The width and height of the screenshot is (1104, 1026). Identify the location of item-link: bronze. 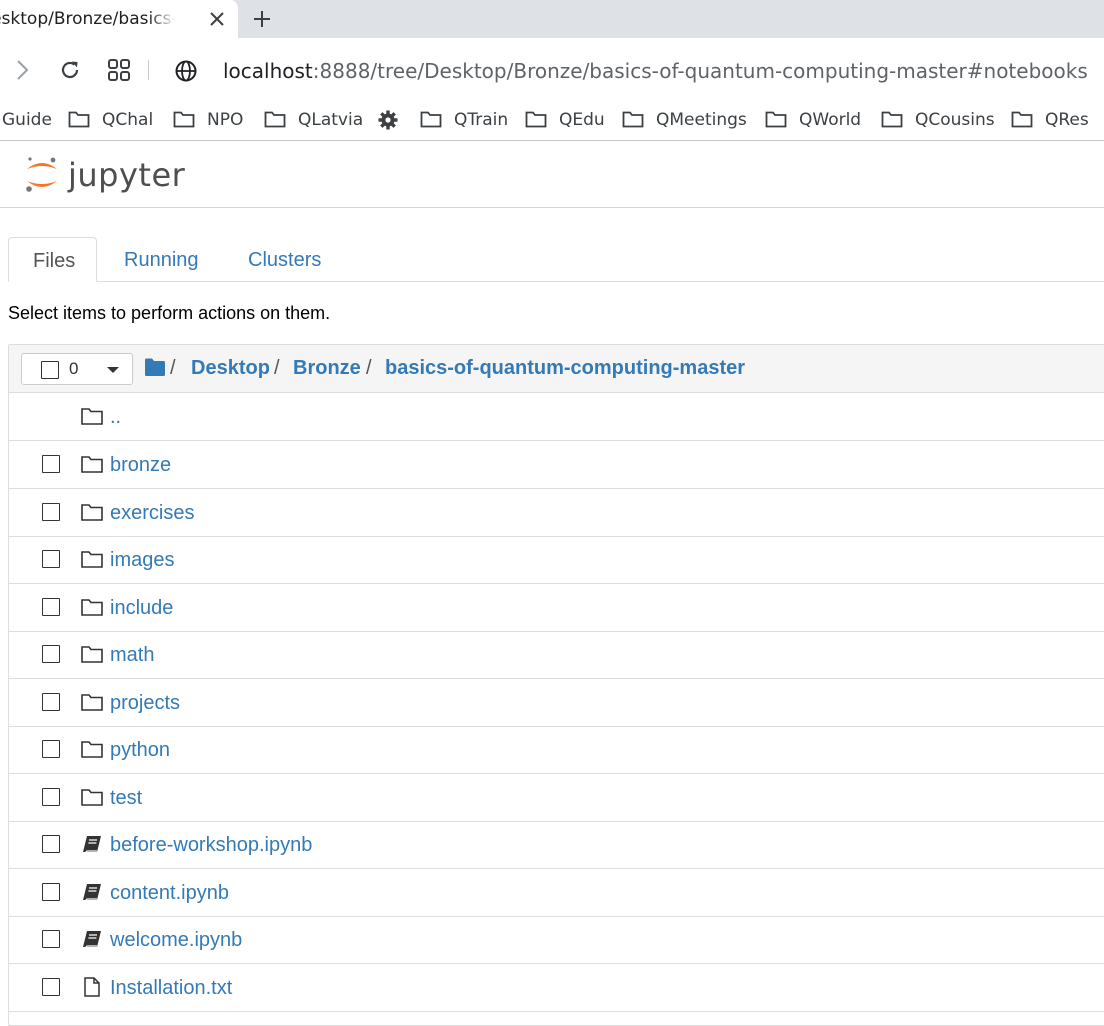
(140, 465).